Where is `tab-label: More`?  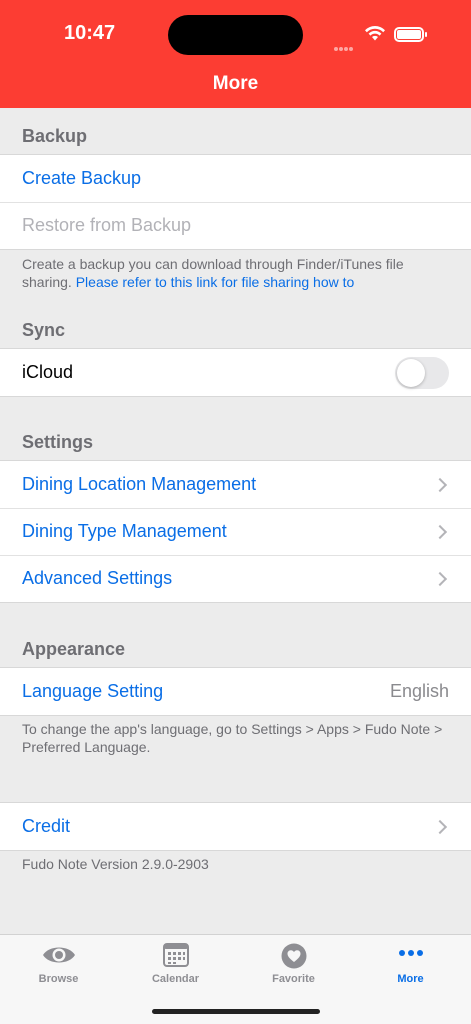 tab-label: More is located at coordinates (410, 979).